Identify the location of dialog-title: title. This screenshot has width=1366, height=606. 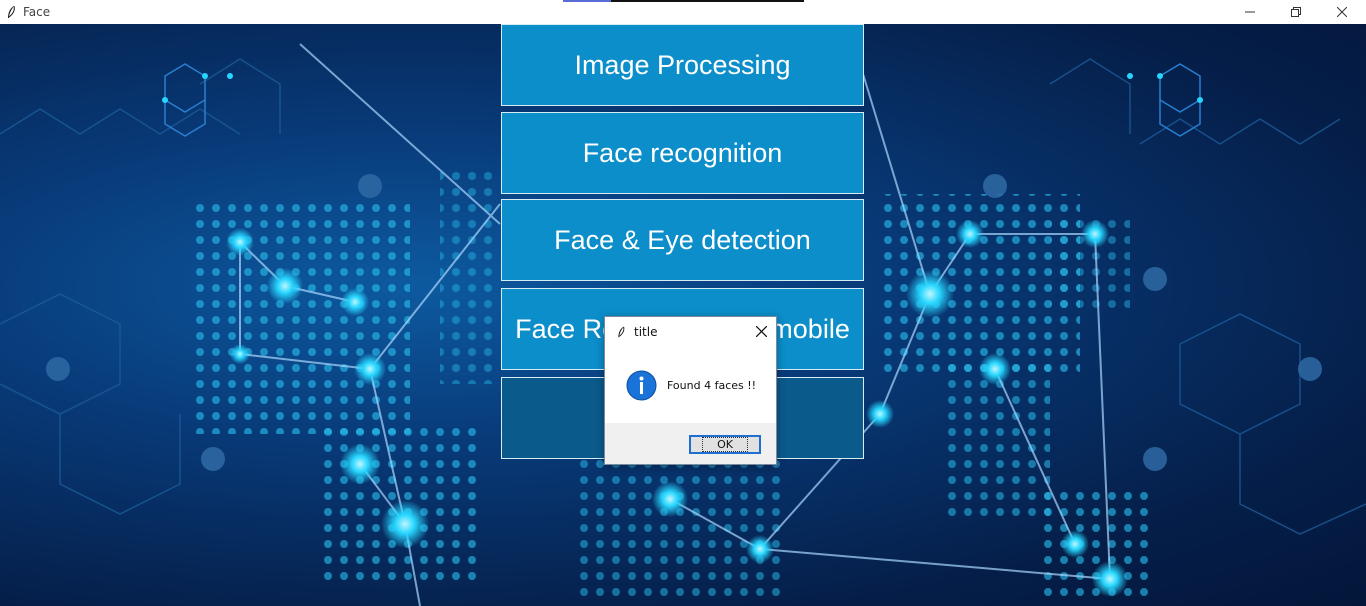
(646, 332).